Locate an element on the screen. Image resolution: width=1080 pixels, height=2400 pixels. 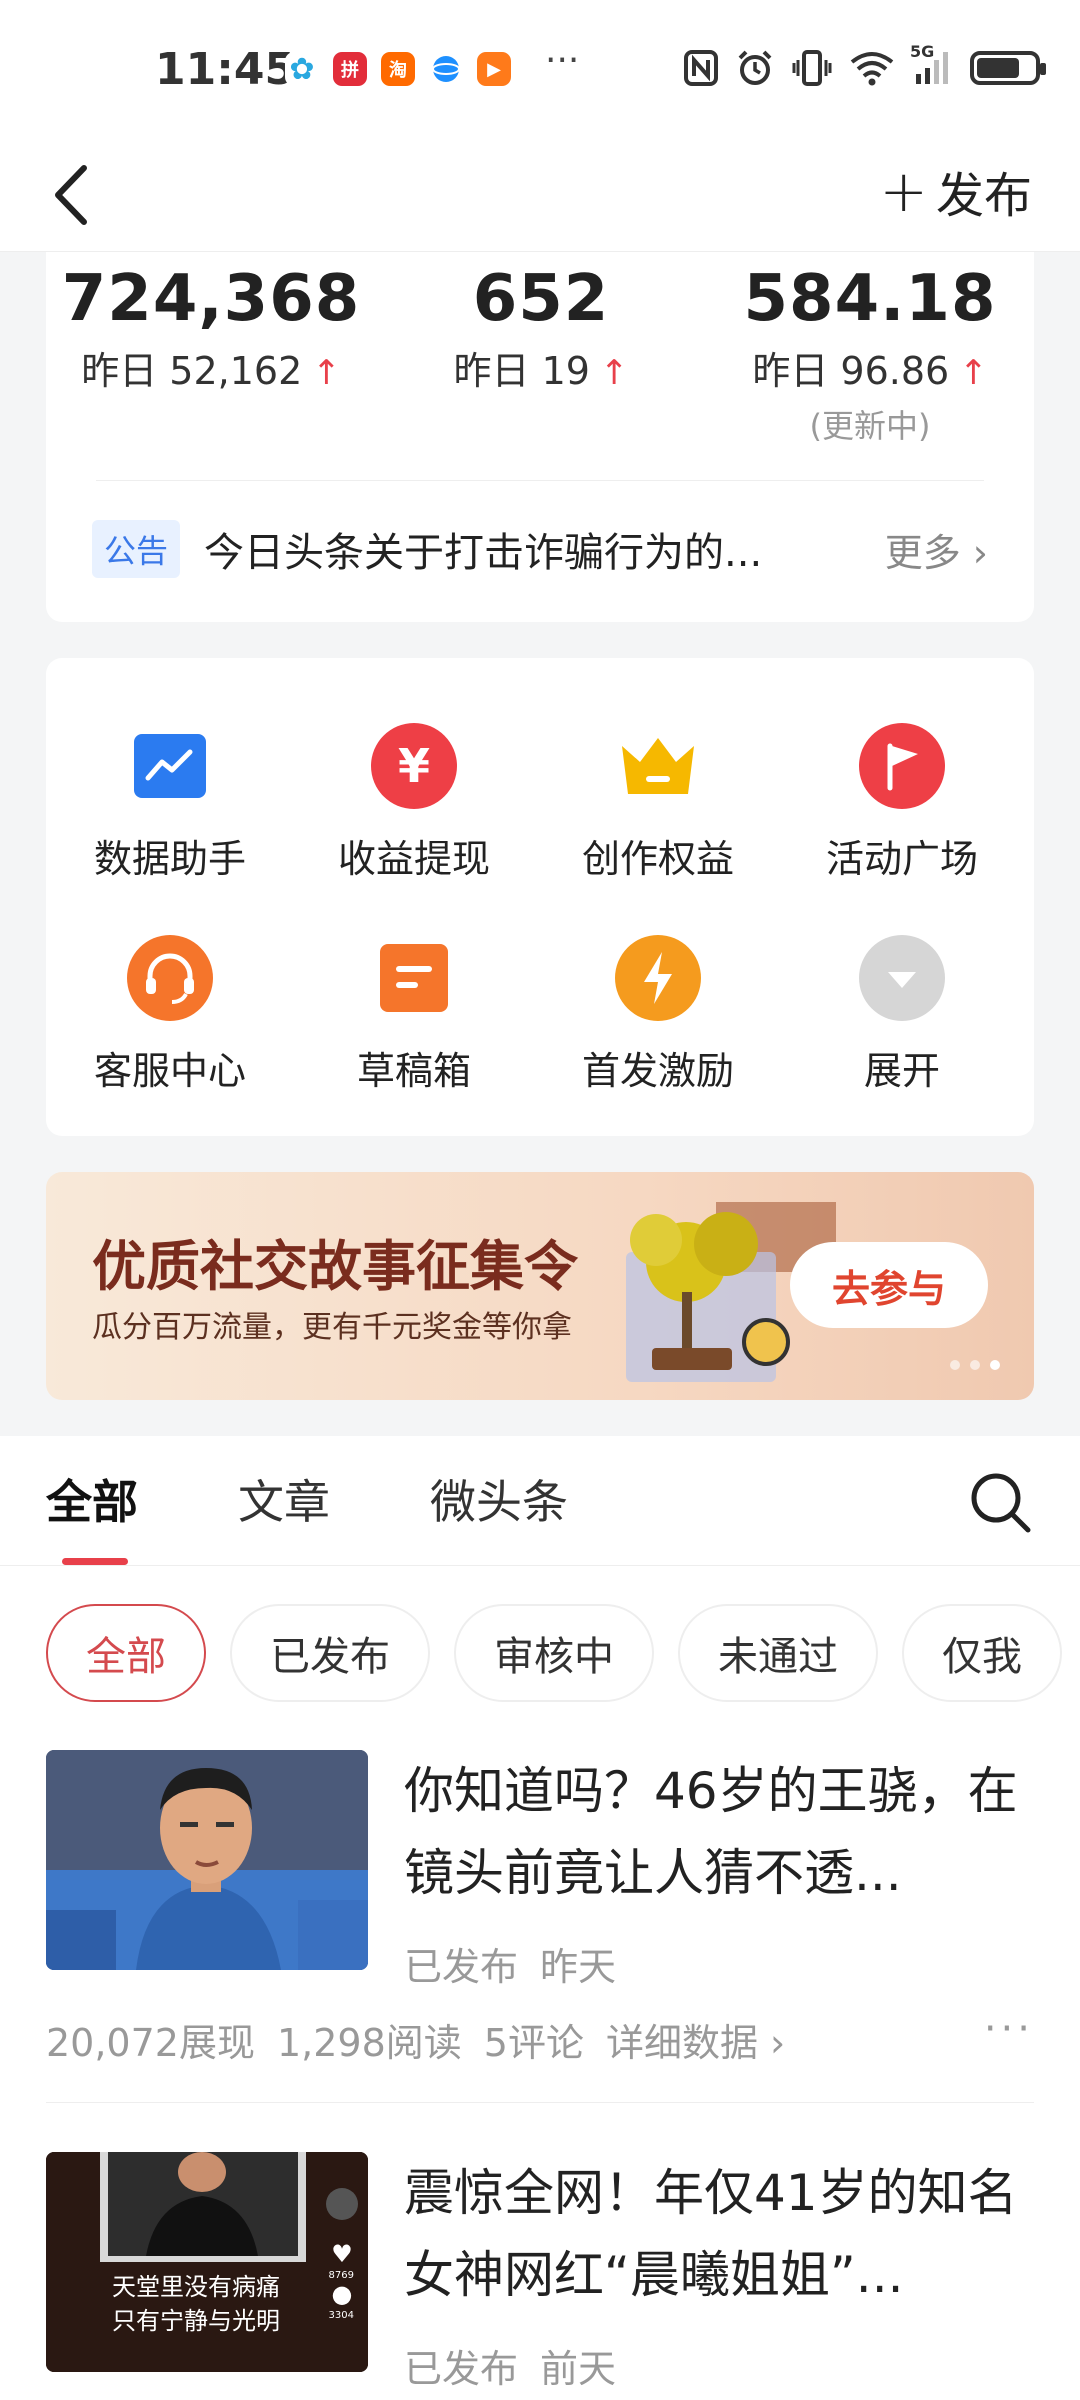
filter-published: 已发布 is located at coordinates (330, 1653).